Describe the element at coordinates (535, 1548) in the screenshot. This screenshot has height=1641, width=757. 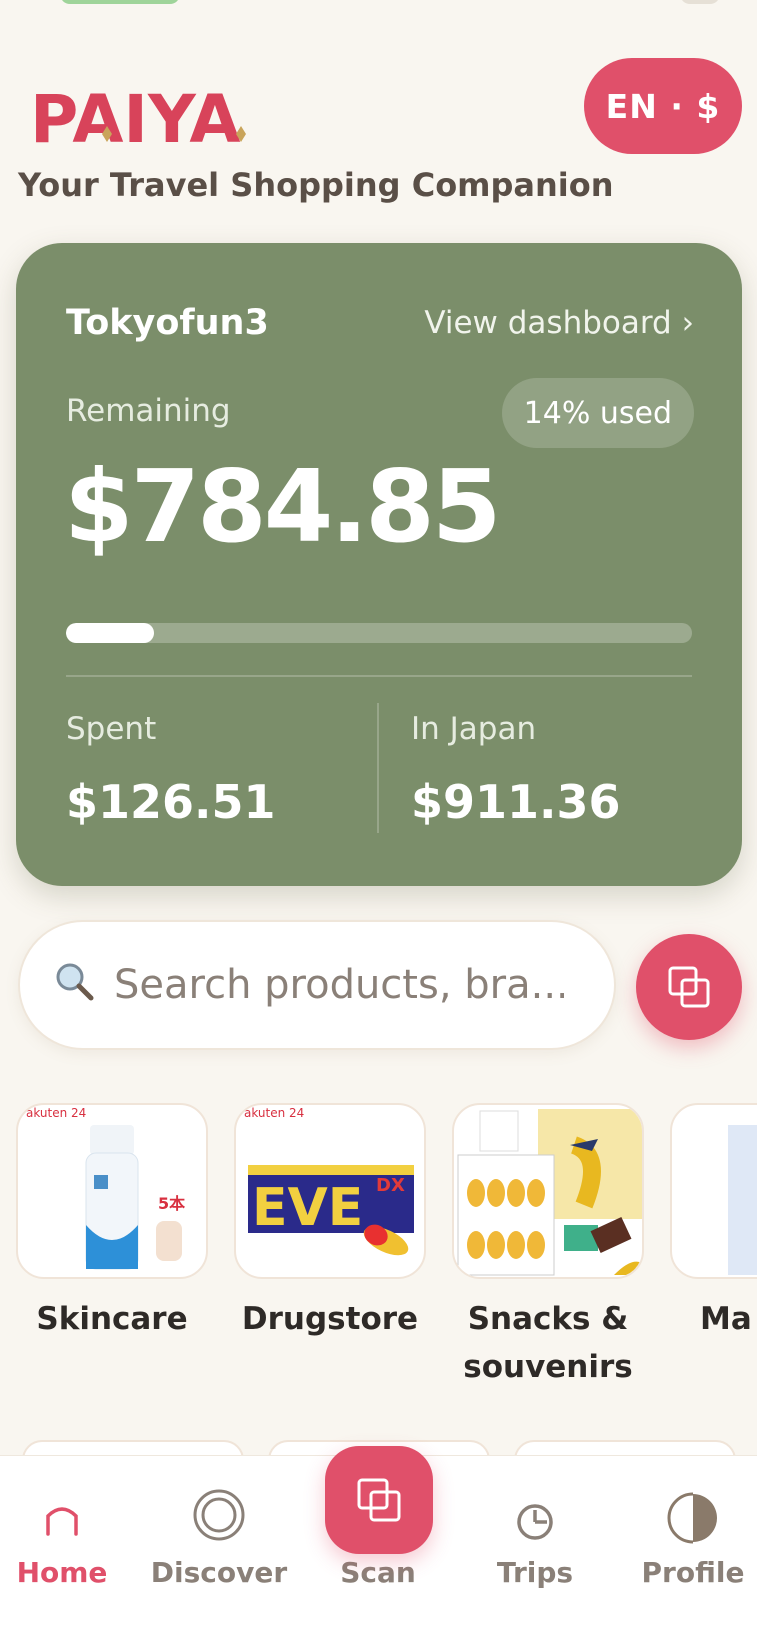
I see `nav-trips: Trips` at that location.